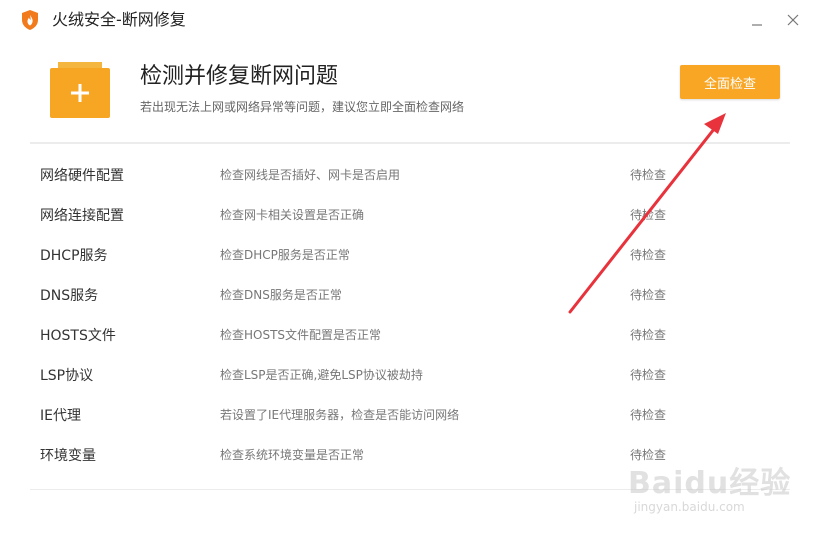 The width and height of the screenshot is (820, 540). Describe the element at coordinates (410, 296) in the screenshot. I see `check-row-dns: DNS服务 检查DNS服务是否正常 待检查` at that location.